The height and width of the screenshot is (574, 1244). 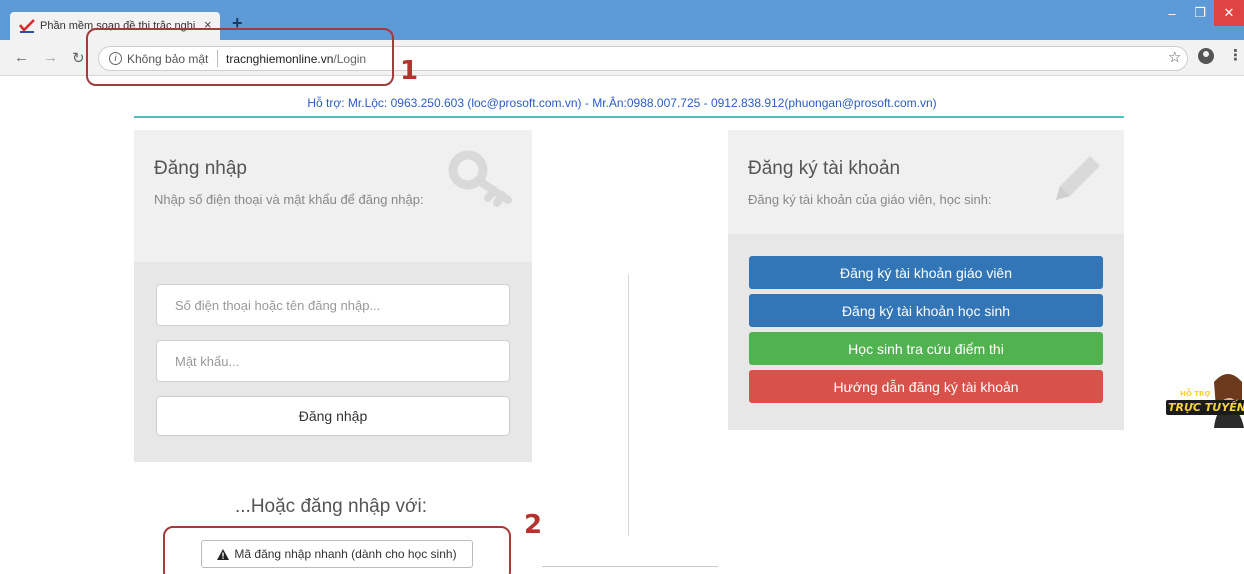 I want to click on exam-score-lookup-label: Học sinh tra cứu điểm thi, so click(x=926, y=348).